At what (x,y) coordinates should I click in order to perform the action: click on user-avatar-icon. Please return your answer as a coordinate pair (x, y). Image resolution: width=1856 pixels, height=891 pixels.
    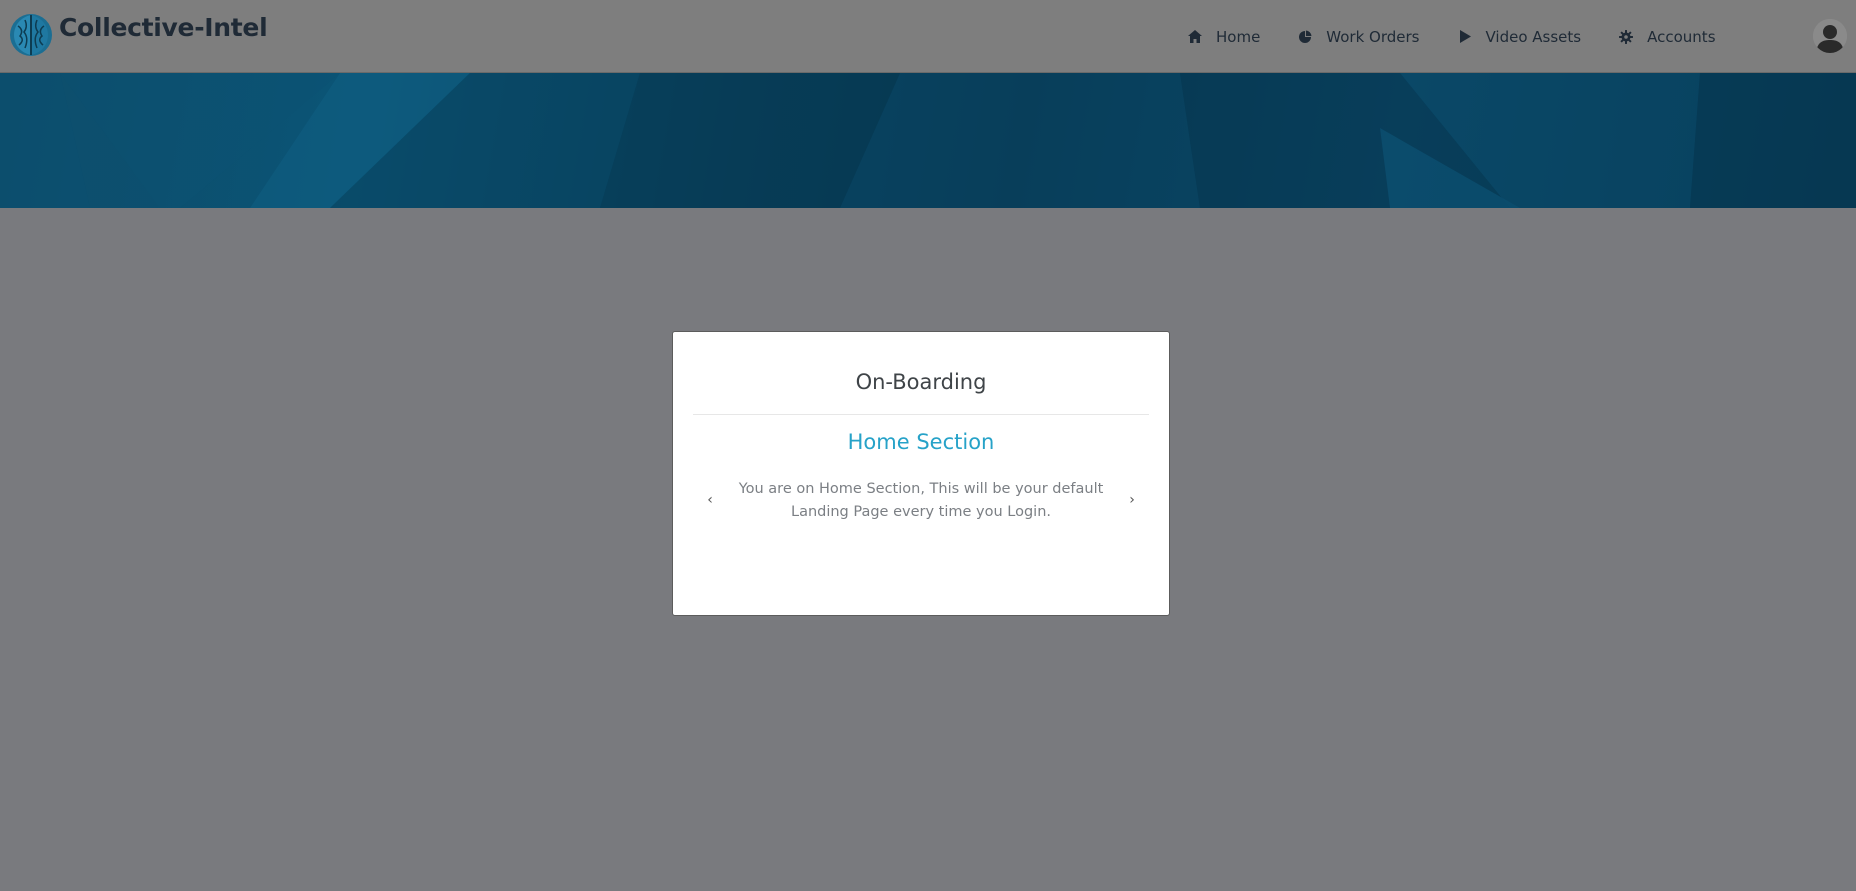
    Looking at the image, I should click on (1830, 36).